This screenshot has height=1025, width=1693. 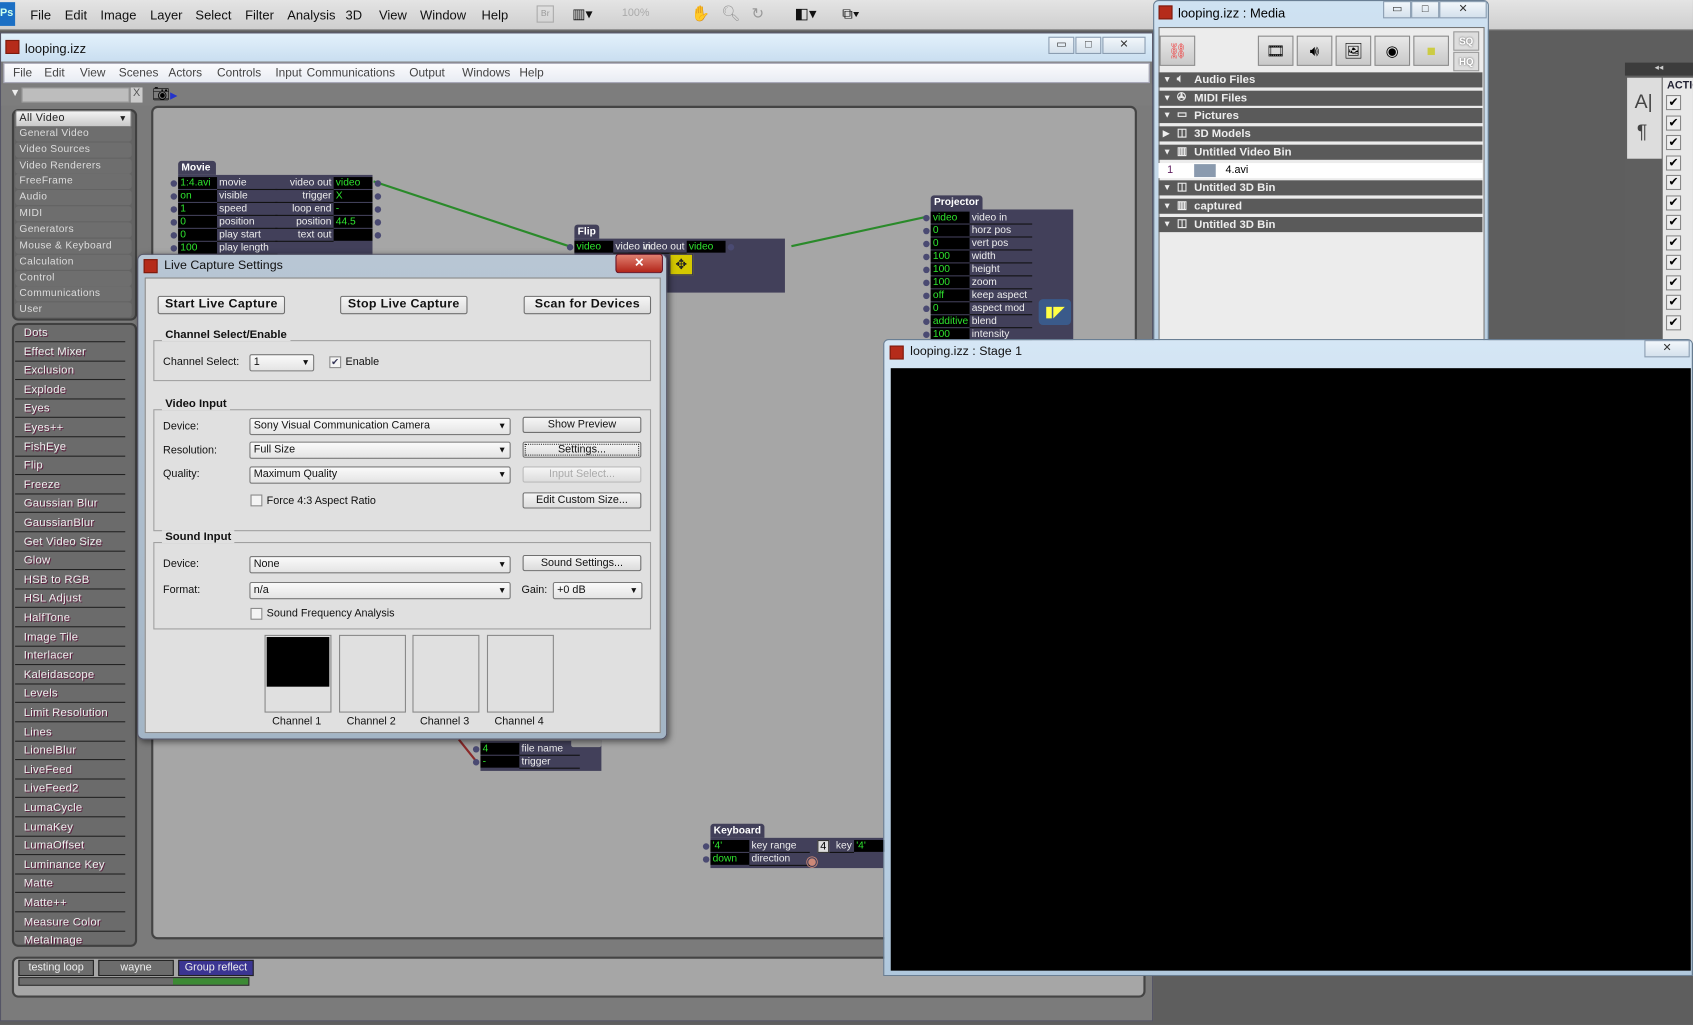 I want to click on scan-devices-button: Scan for Devices, so click(x=587, y=305).